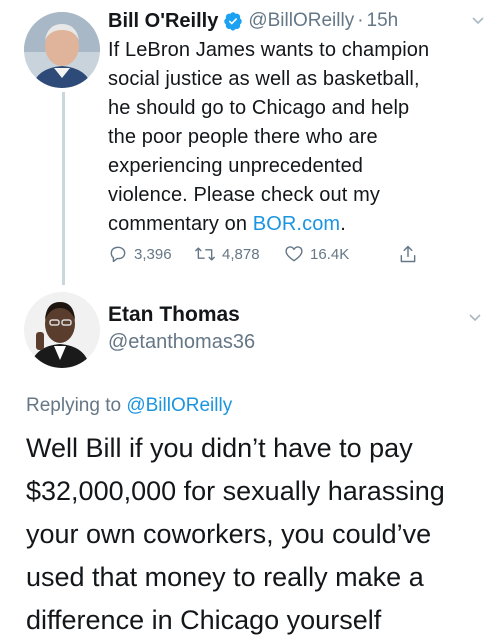  Describe the element at coordinates (264, 79) in the screenshot. I see `tweet-text-line: social justice as well as basketball,` at that location.